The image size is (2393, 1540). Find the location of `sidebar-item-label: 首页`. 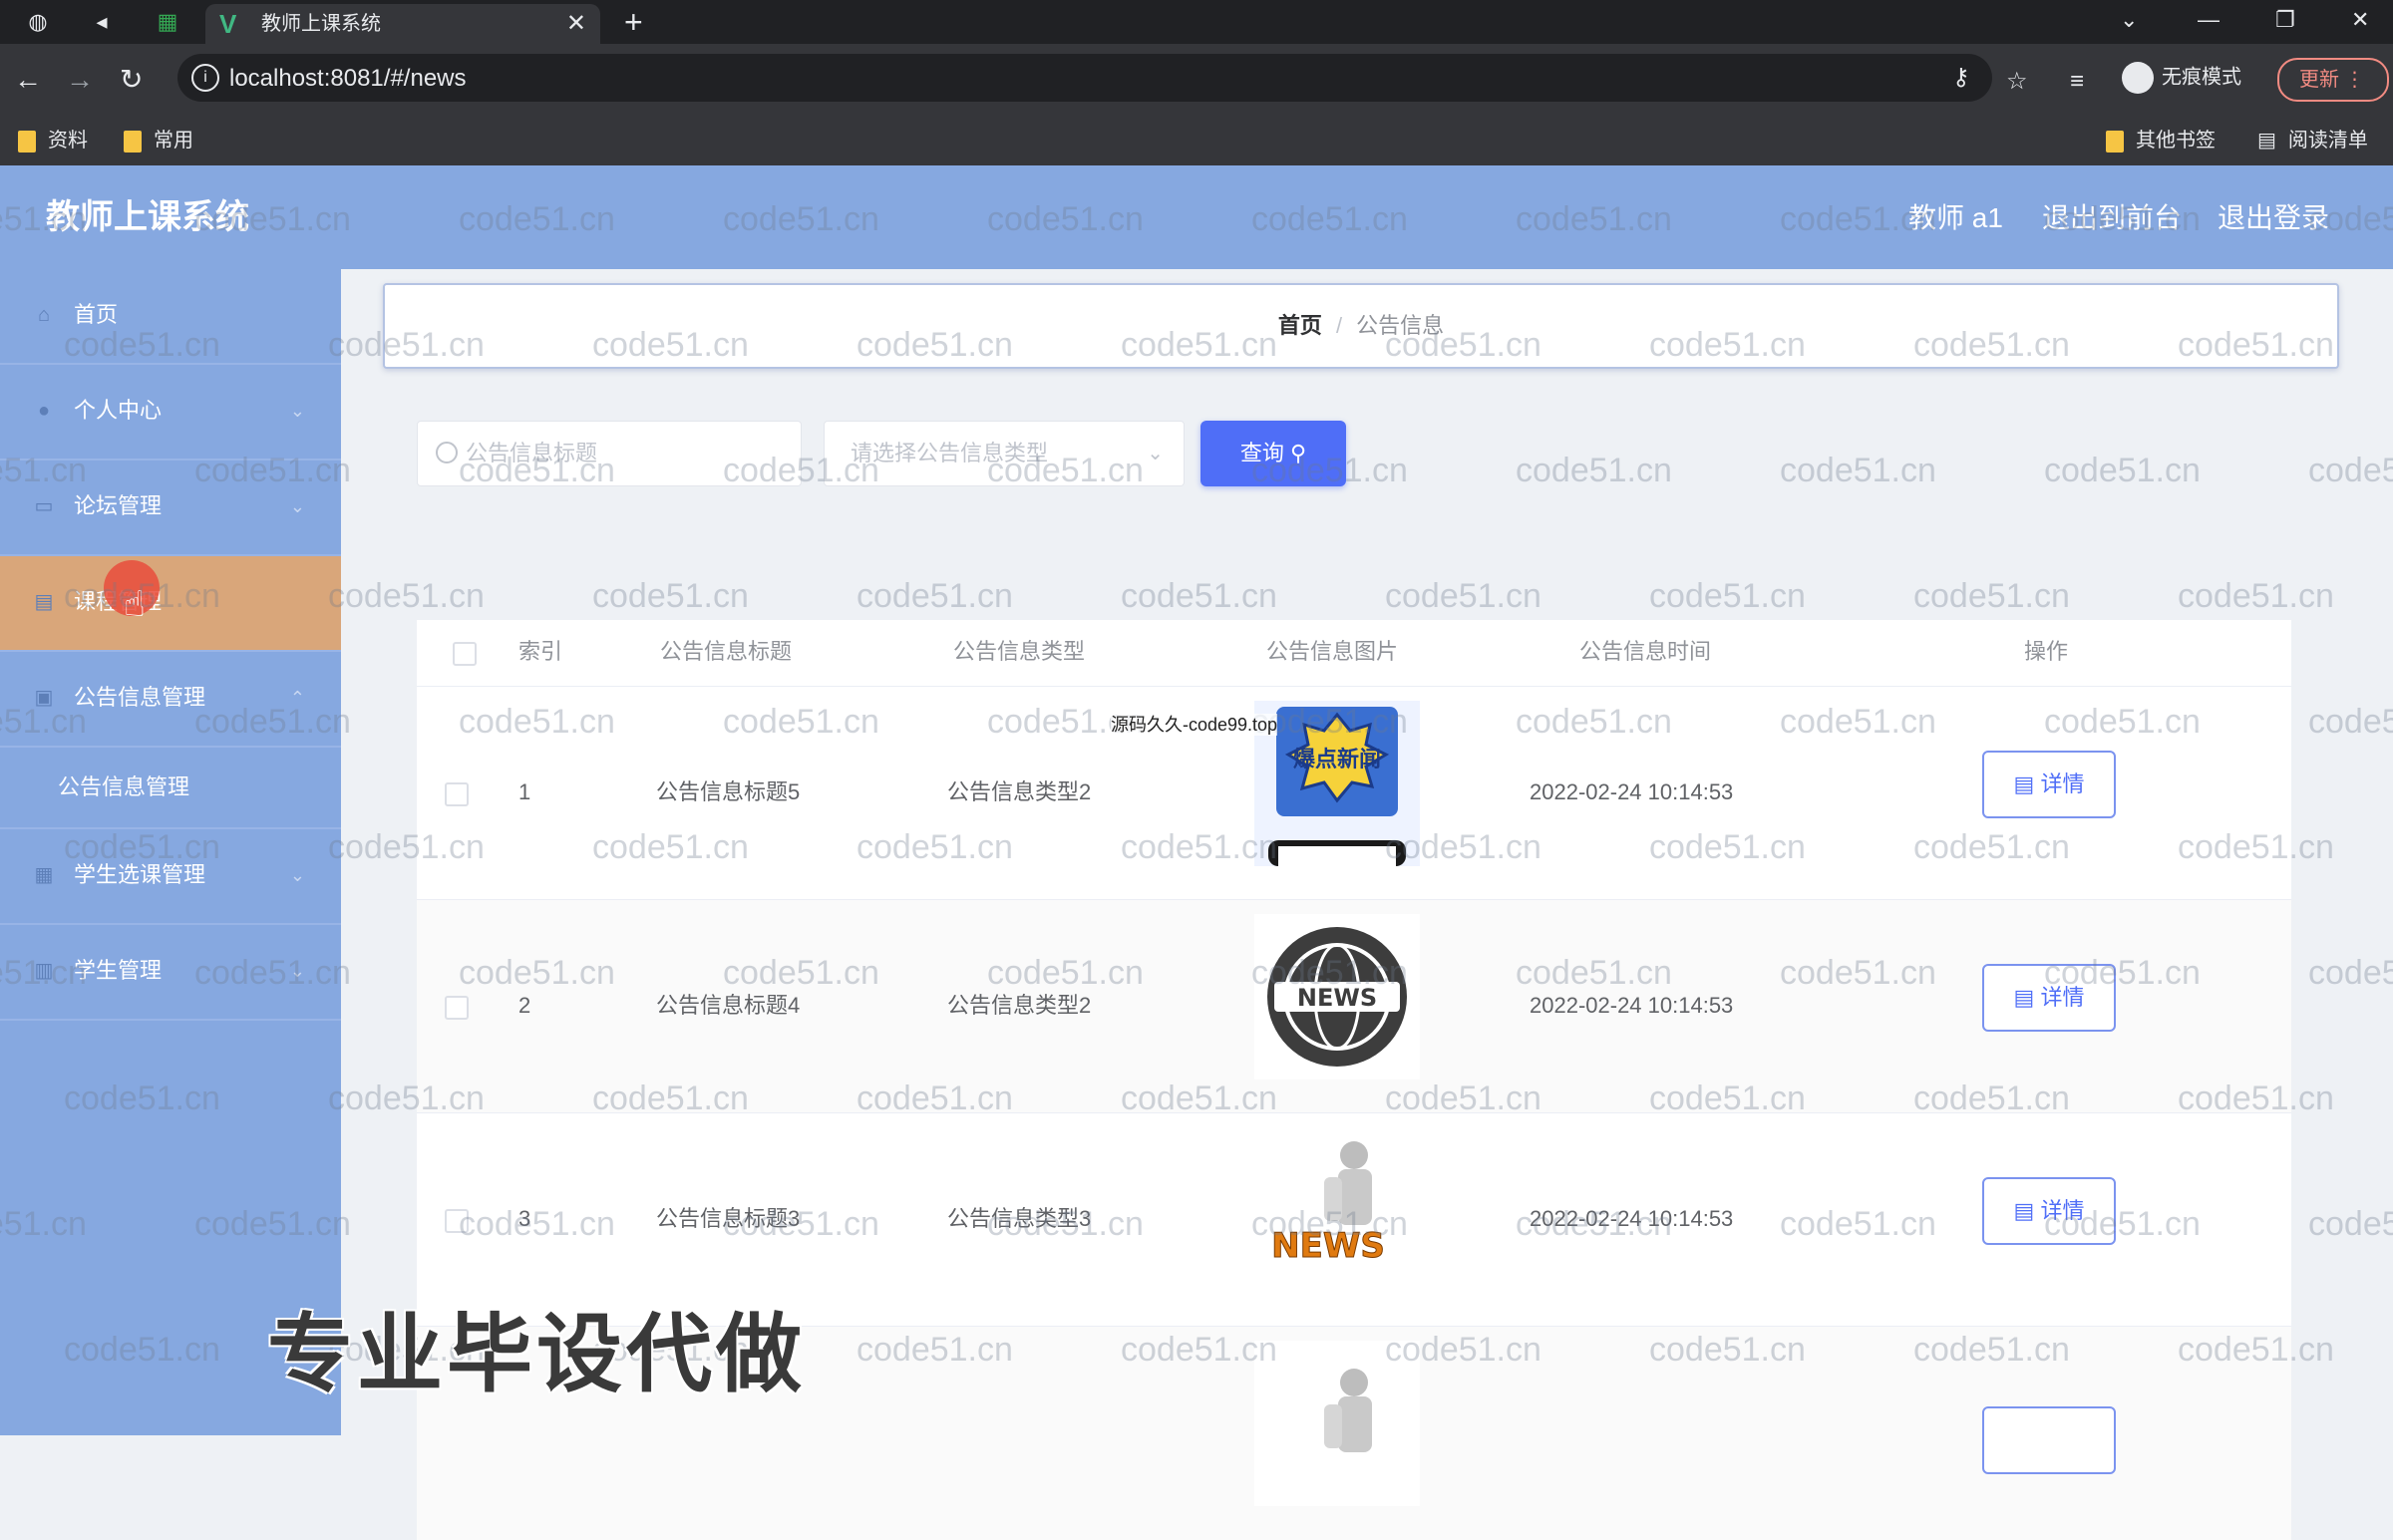

sidebar-item-label: 首页 is located at coordinates (96, 314).